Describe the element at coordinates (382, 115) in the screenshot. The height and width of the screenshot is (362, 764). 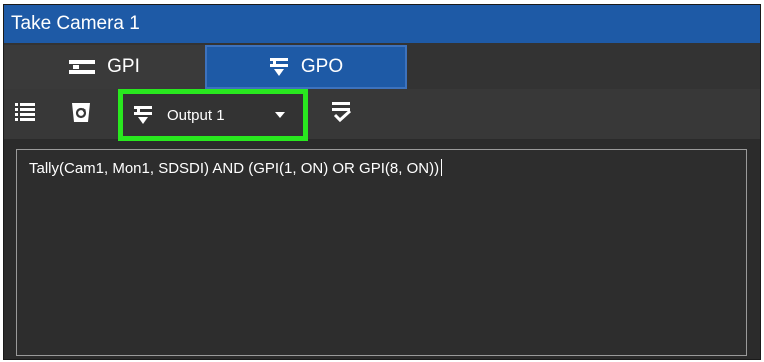
I see `toolbar: Output 1` at that location.